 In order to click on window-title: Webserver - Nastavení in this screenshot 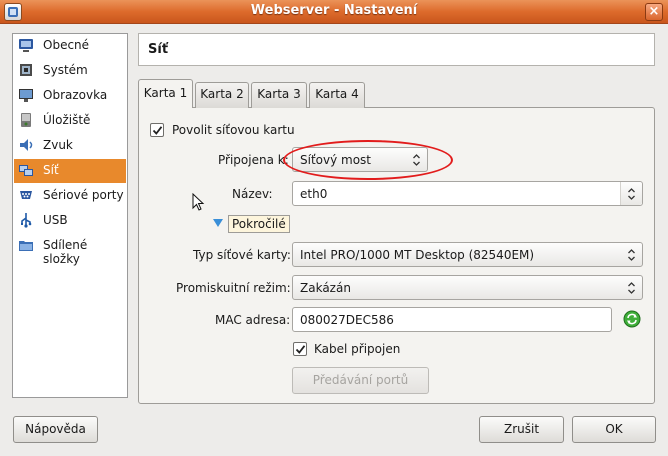, I will do `click(334, 10)`.